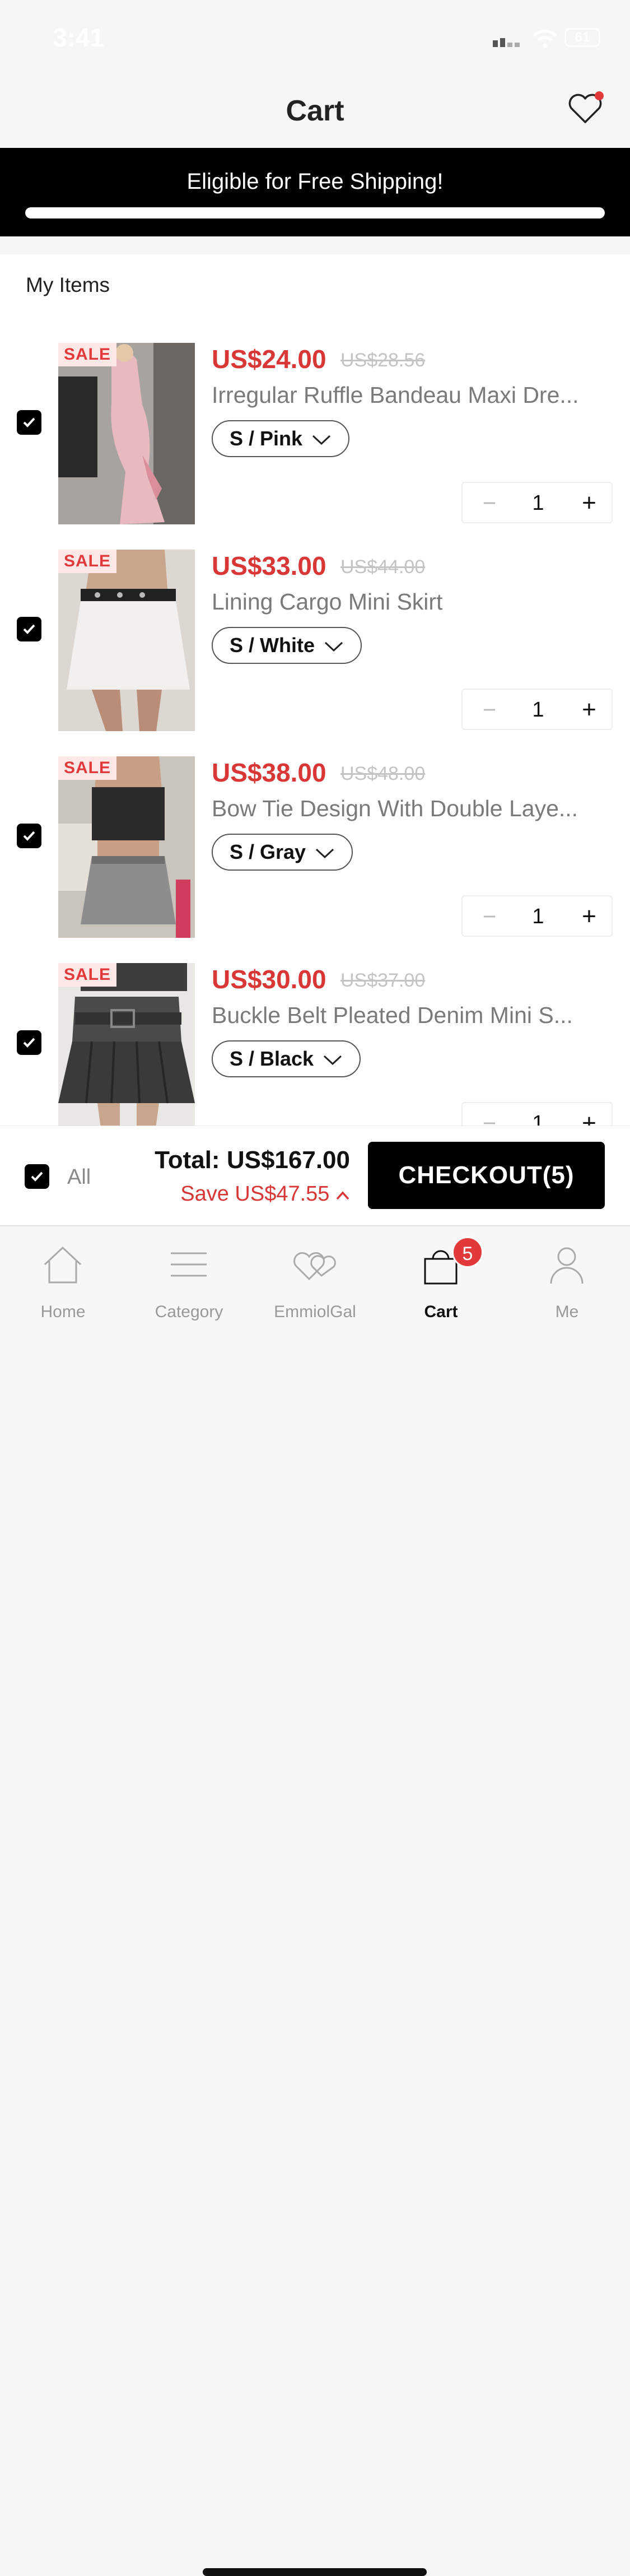 The image size is (630, 2576). What do you see at coordinates (269, 772) in the screenshot?
I see `item-price: US$38.00` at bounding box center [269, 772].